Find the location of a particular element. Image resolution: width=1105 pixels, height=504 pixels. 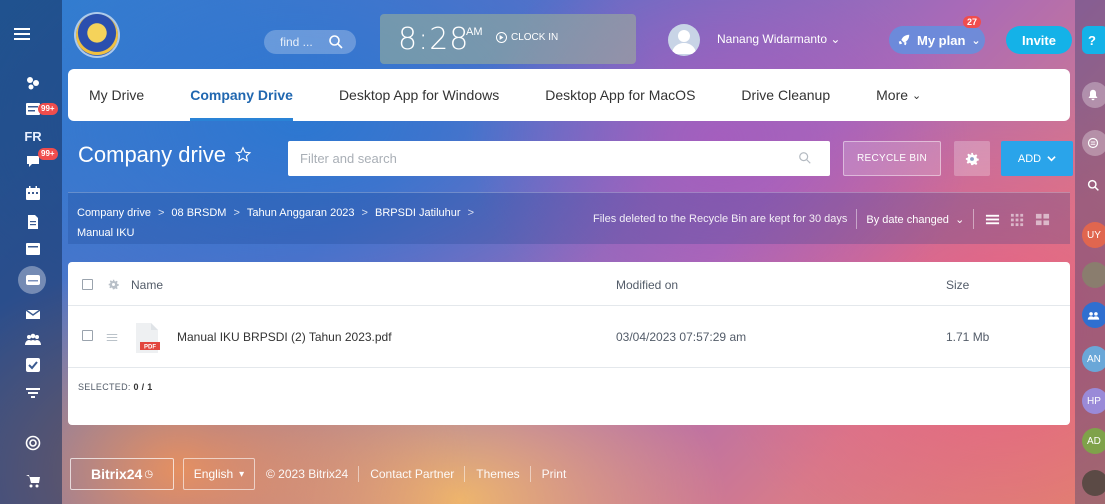

right-sidebar: UY AN HP AD is located at coordinates (1090, 252).